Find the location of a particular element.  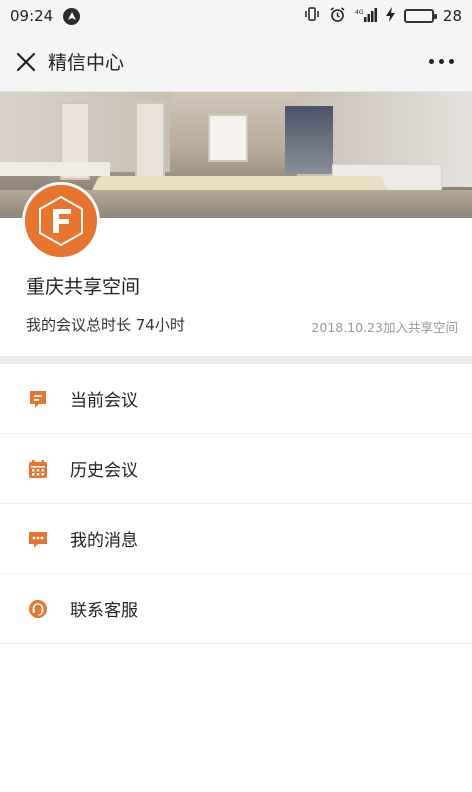

meeting-duration: 我的会议总时长 74小时 is located at coordinates (105, 325).